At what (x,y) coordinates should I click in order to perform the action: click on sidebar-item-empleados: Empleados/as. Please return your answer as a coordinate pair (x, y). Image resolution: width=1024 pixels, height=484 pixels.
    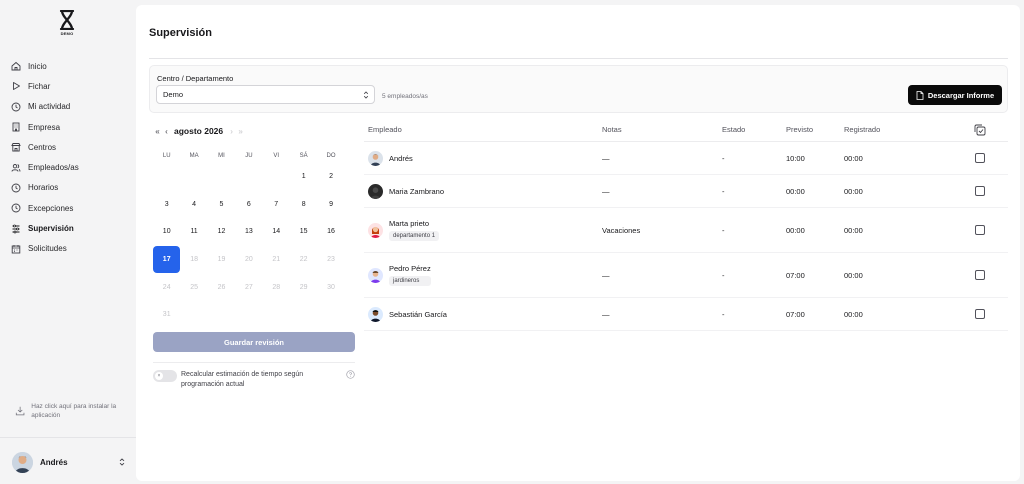
    Looking at the image, I should click on (68, 167).